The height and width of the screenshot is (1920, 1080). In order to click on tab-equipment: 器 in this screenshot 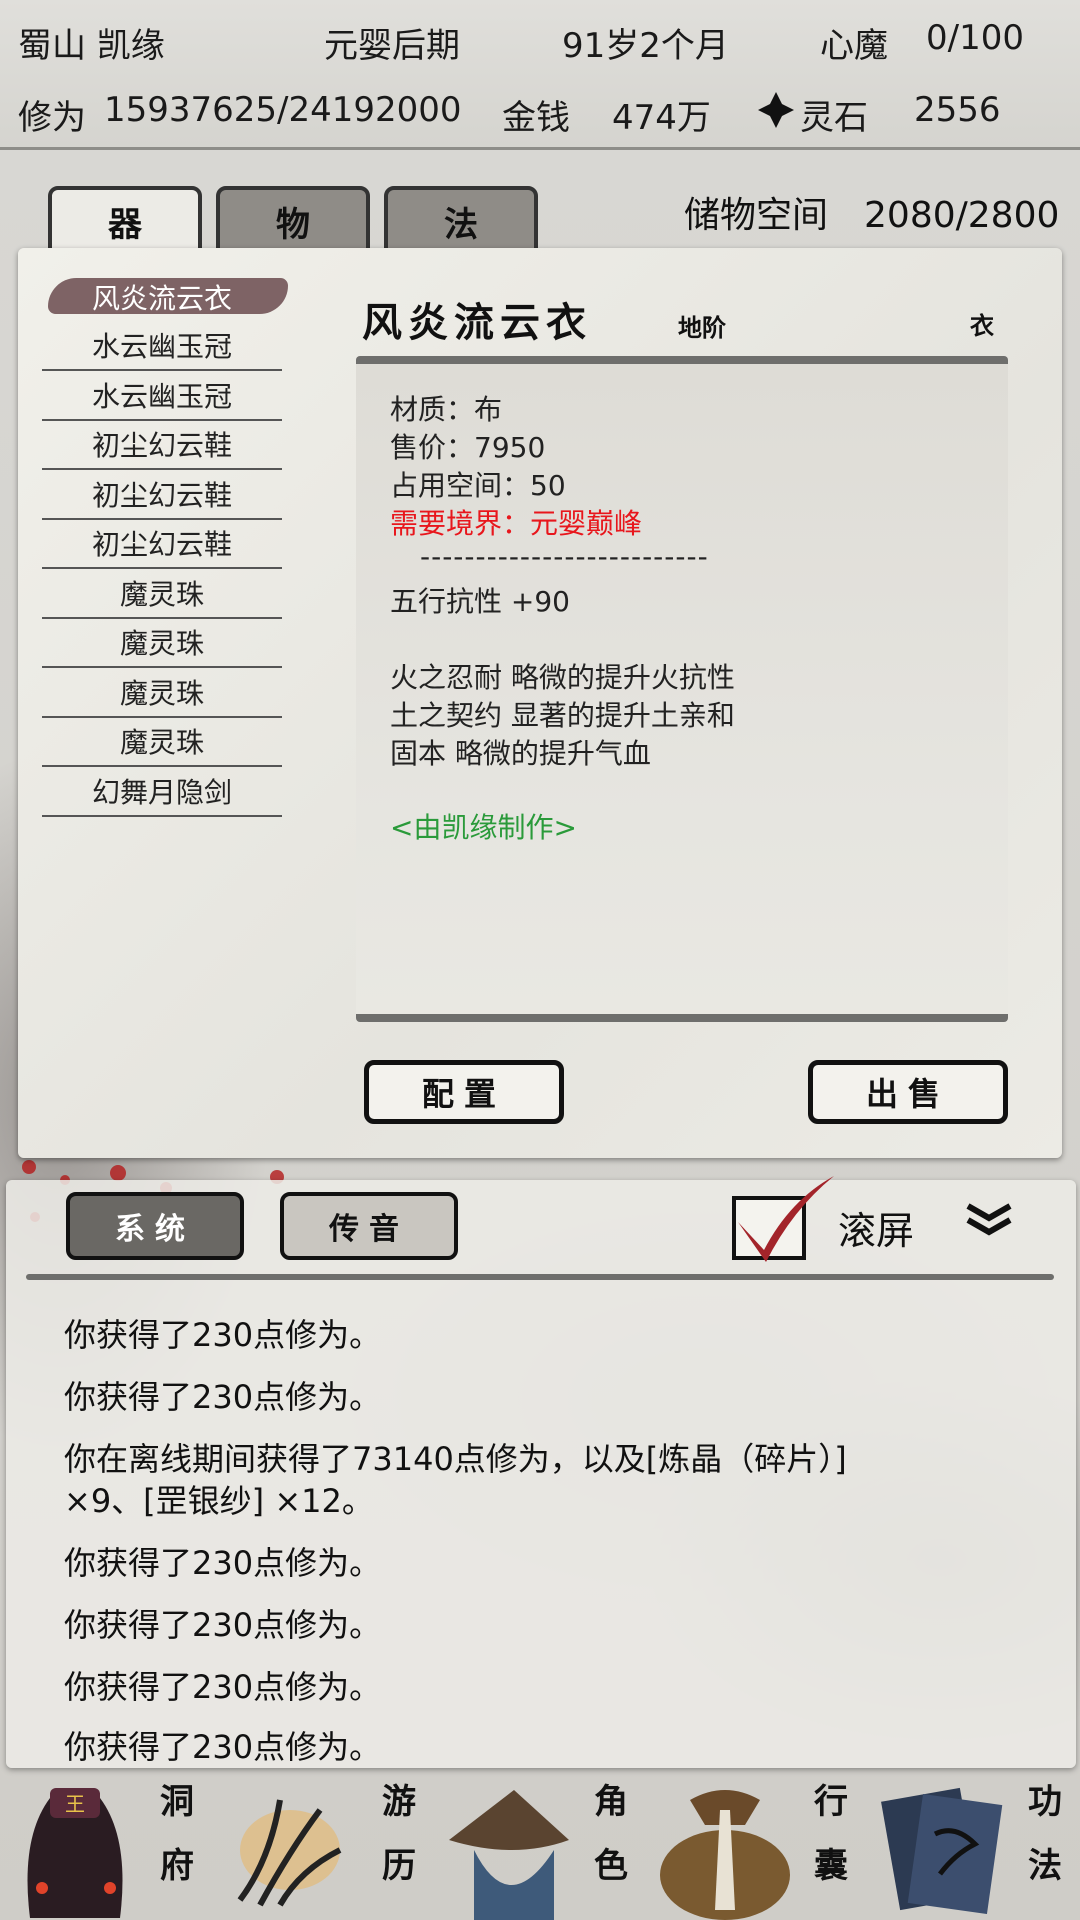, I will do `click(125, 221)`.